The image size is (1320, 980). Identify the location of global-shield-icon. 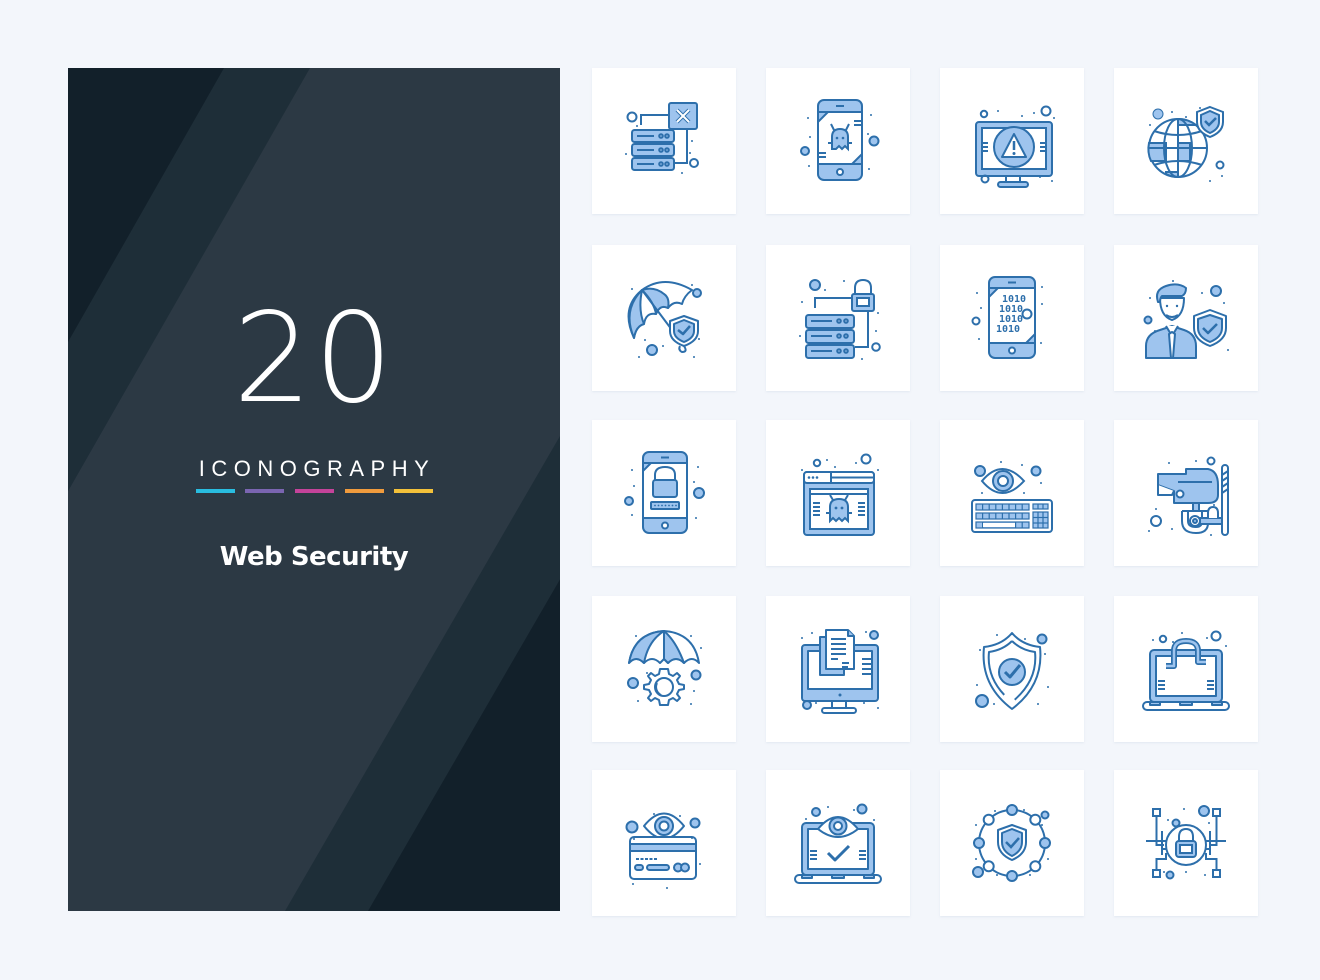
(1186, 143).